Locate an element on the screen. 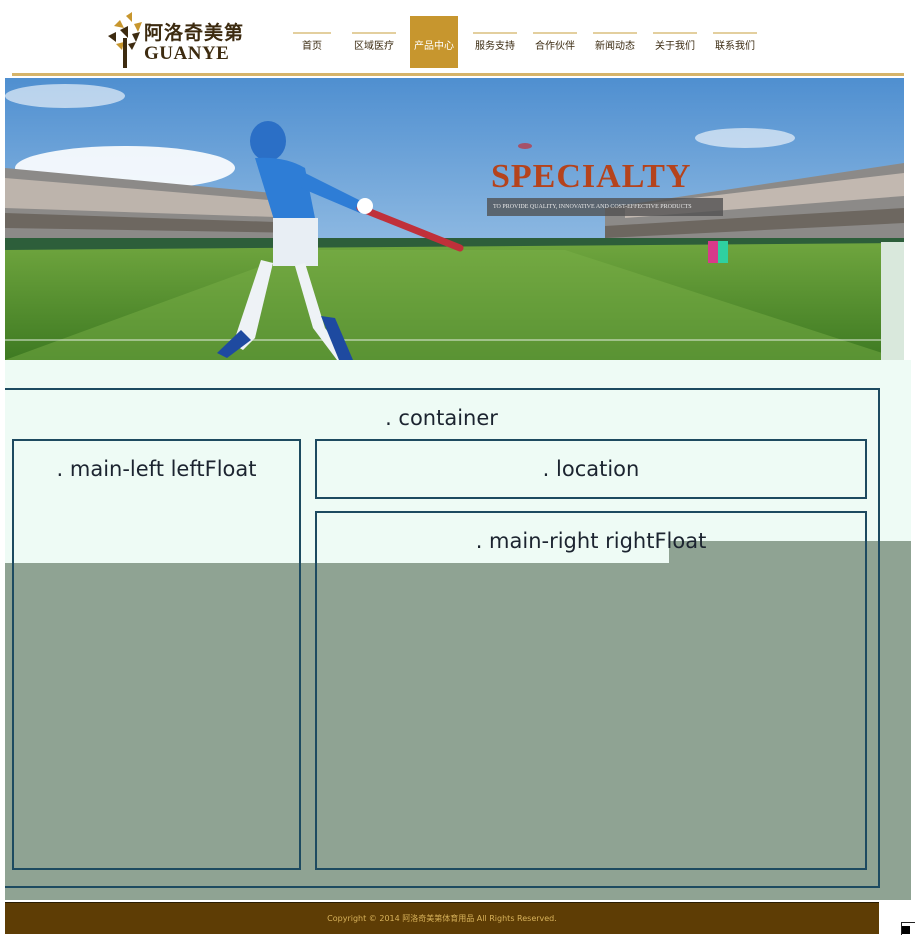 The width and height of the screenshot is (921, 935). nav-item-partners: 合作伙伴 is located at coordinates (555, 43).